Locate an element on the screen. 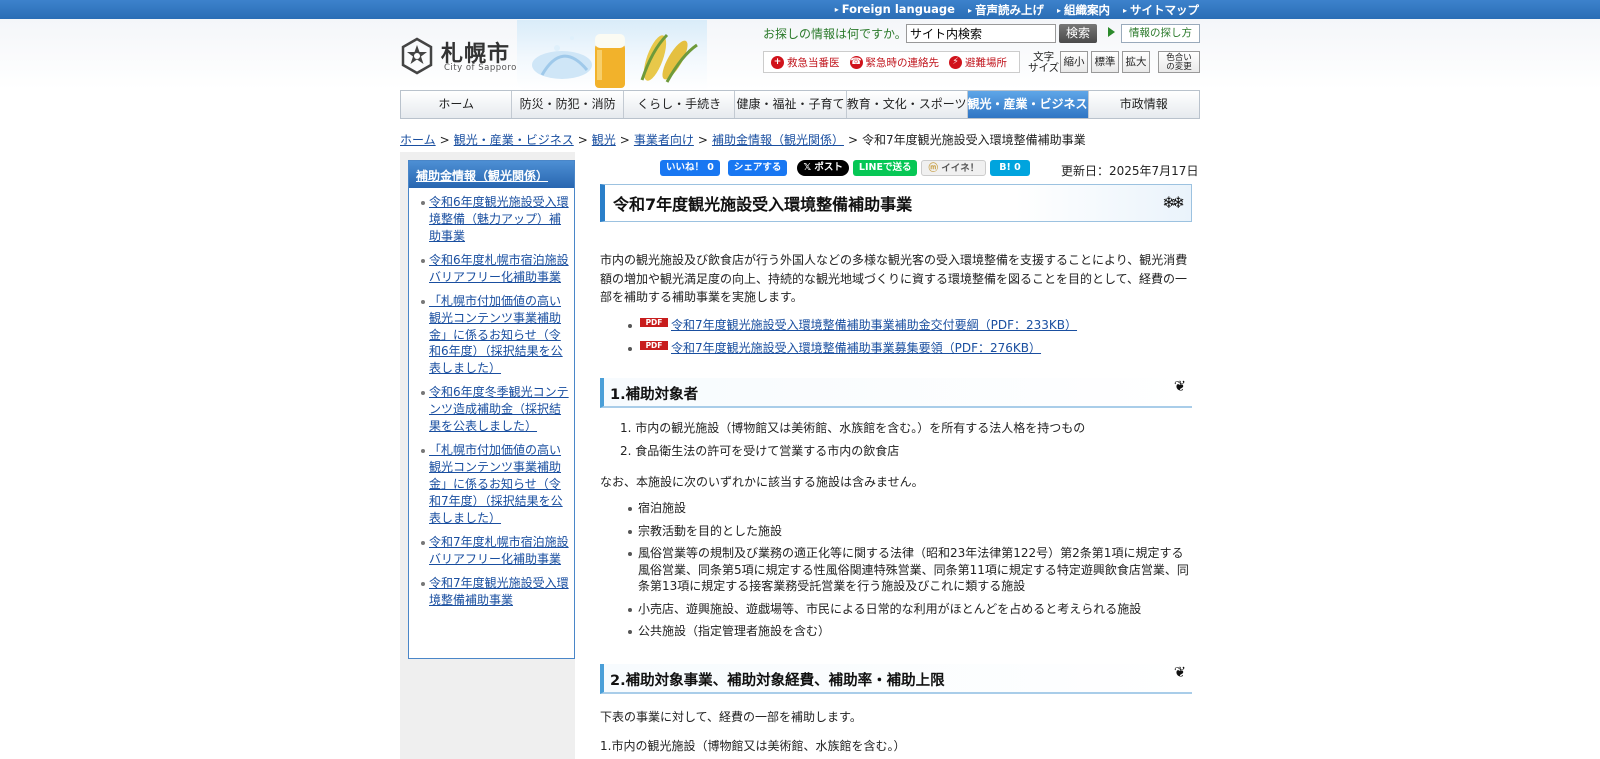 The width and height of the screenshot is (1600, 759). list-item: 宿泊施設 is located at coordinates (909, 508).